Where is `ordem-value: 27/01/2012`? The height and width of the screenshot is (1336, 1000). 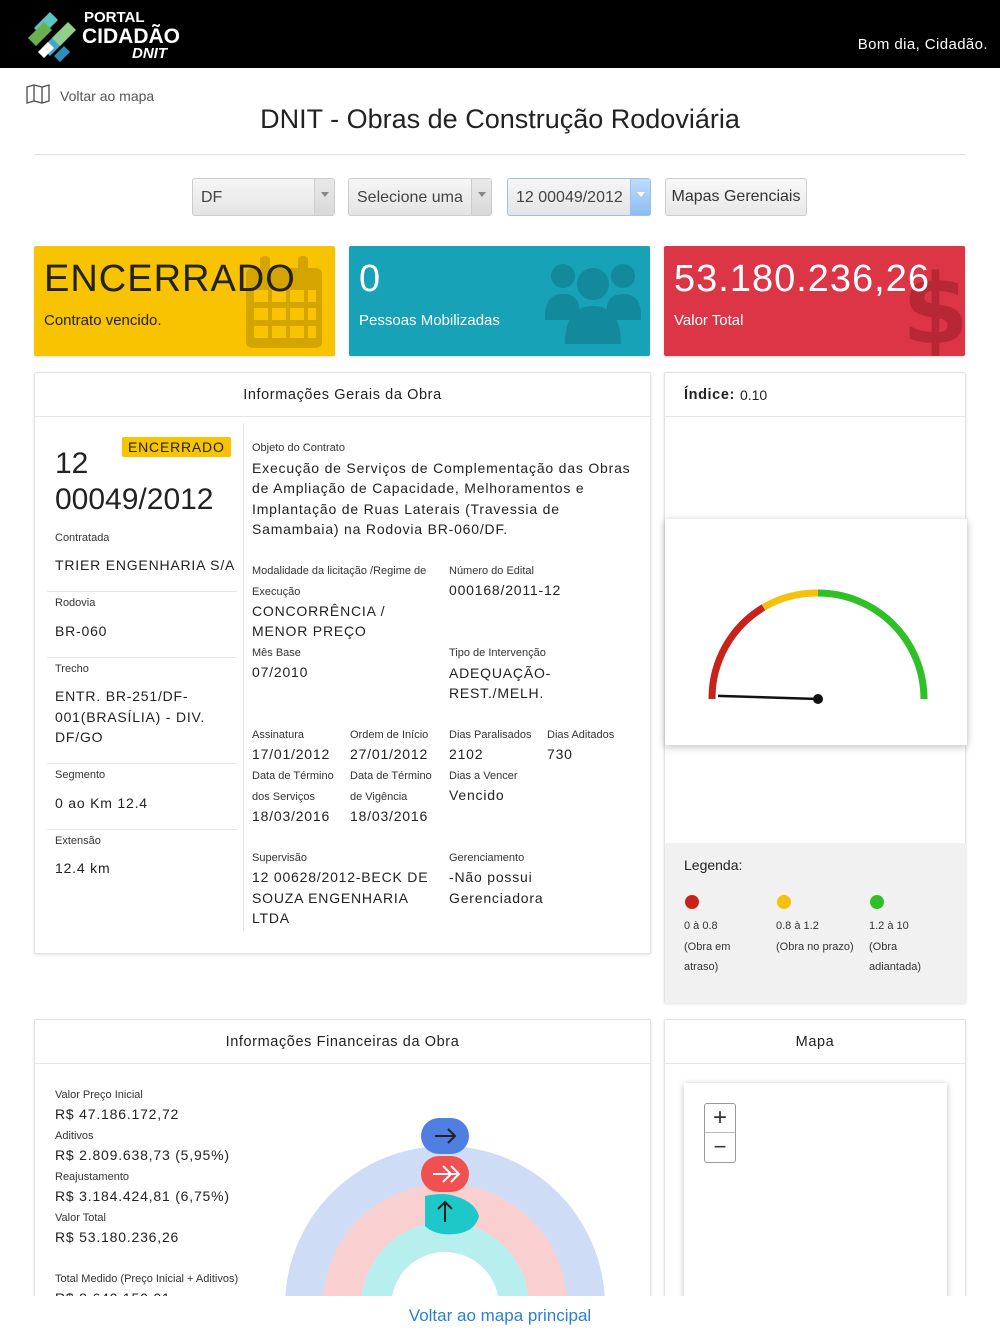
ordem-value: 27/01/2012 is located at coordinates (389, 754).